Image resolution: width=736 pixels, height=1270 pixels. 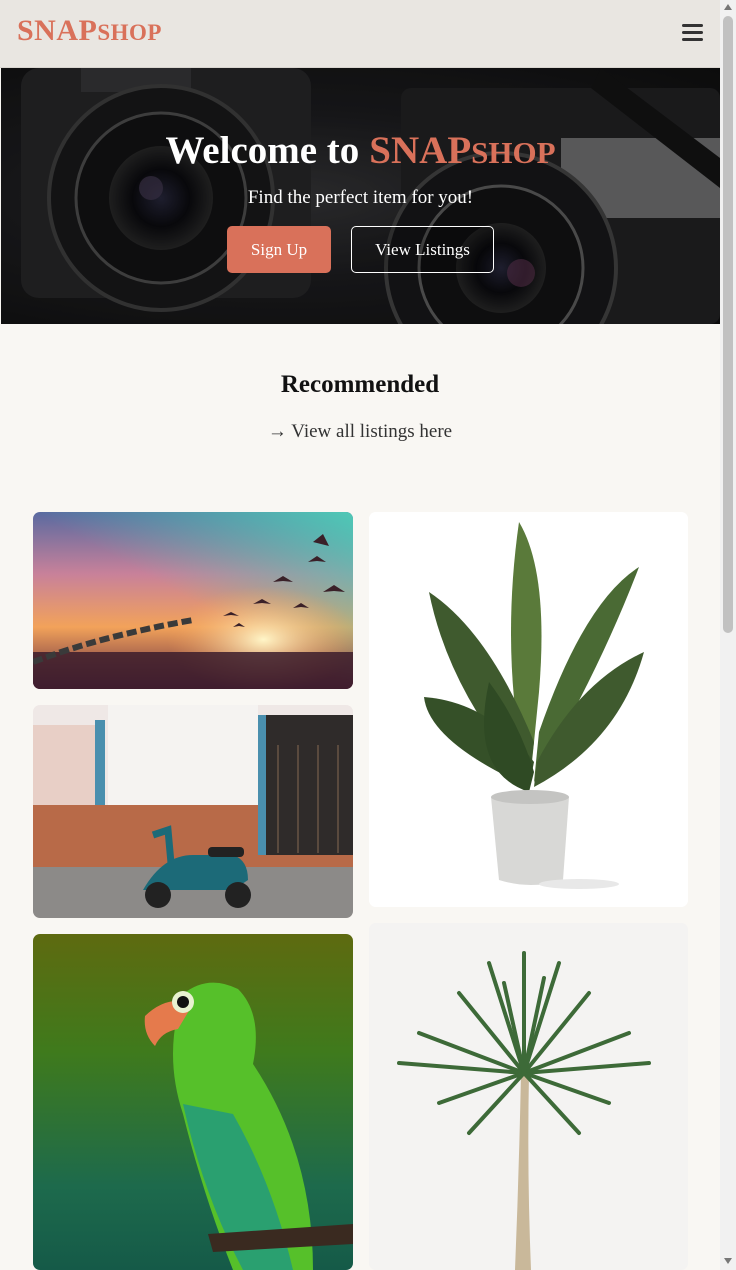 I want to click on birds-sunset-image, so click(x=193, y=600).